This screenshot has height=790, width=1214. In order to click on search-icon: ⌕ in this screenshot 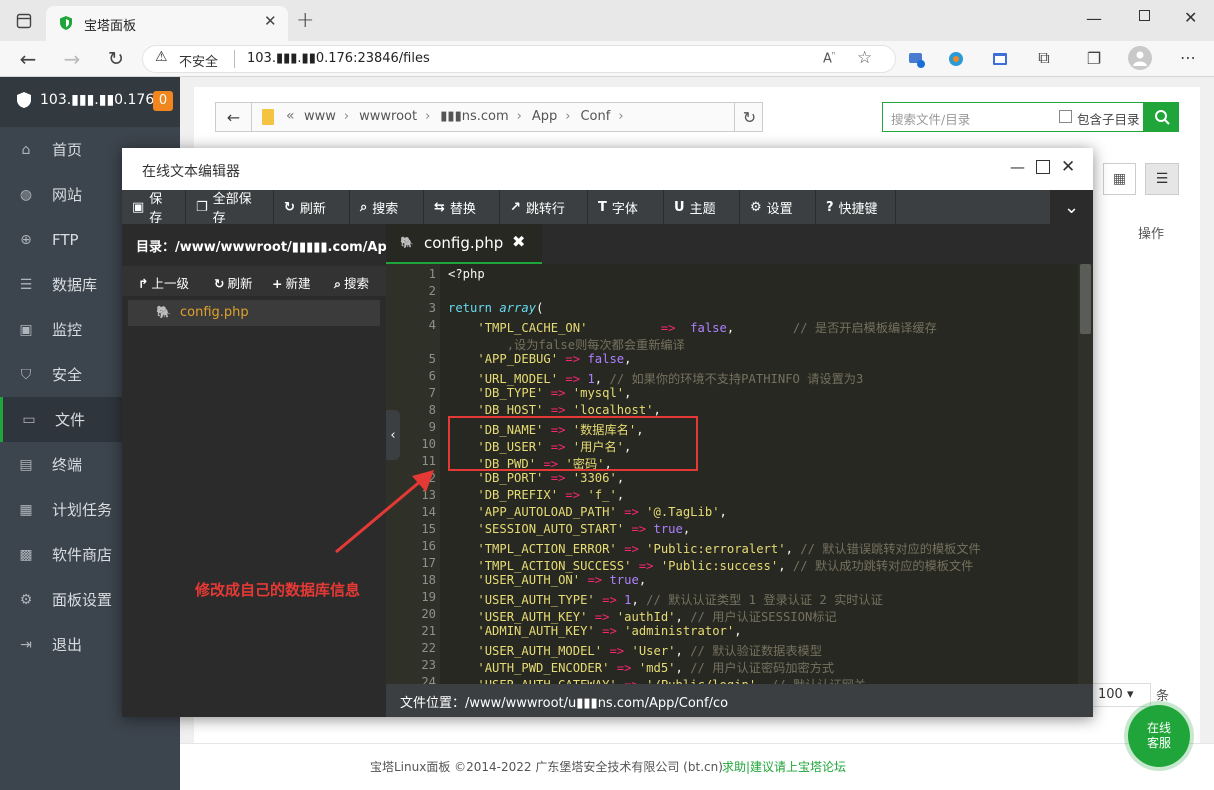, I will do `click(364, 207)`.